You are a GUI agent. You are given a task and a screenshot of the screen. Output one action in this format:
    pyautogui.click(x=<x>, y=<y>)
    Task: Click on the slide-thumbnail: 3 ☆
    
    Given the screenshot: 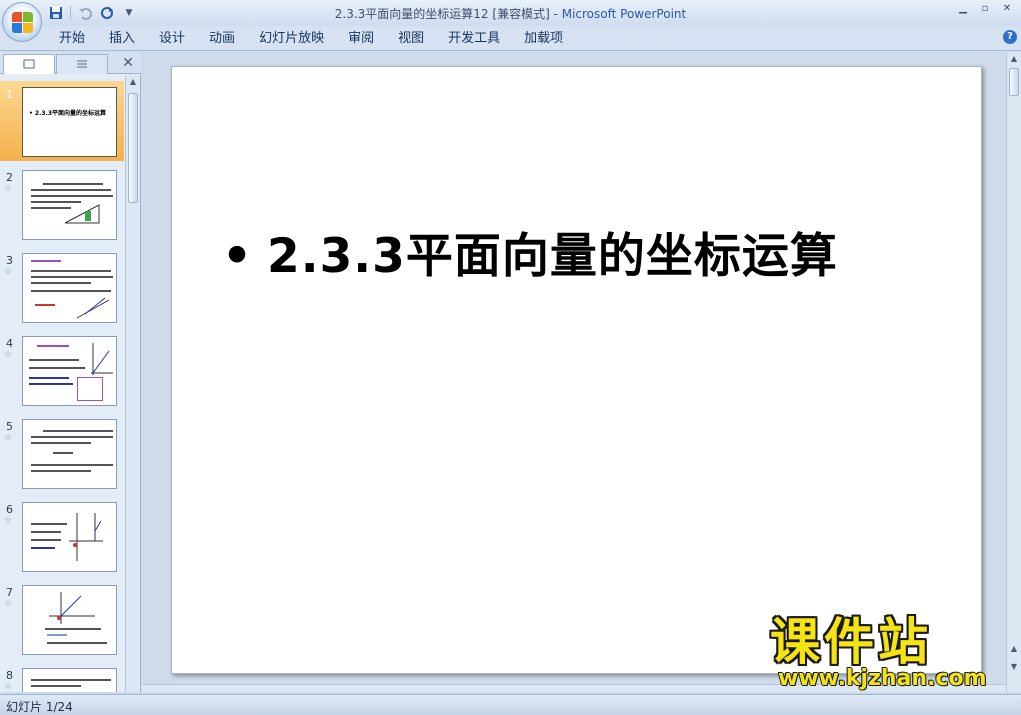 What is the action you would take?
    pyautogui.click(x=62, y=287)
    